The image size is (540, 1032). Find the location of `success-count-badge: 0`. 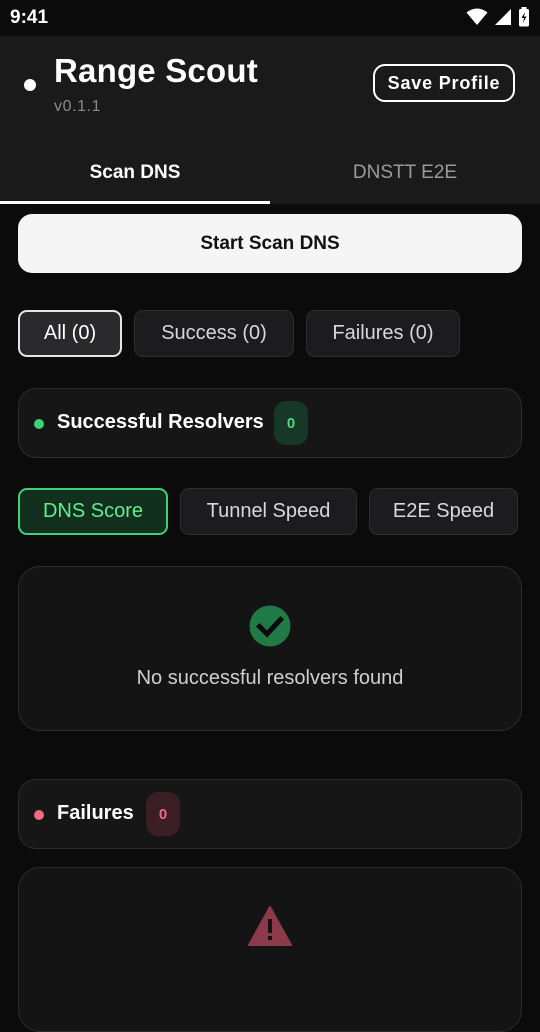

success-count-badge: 0 is located at coordinates (291, 423).